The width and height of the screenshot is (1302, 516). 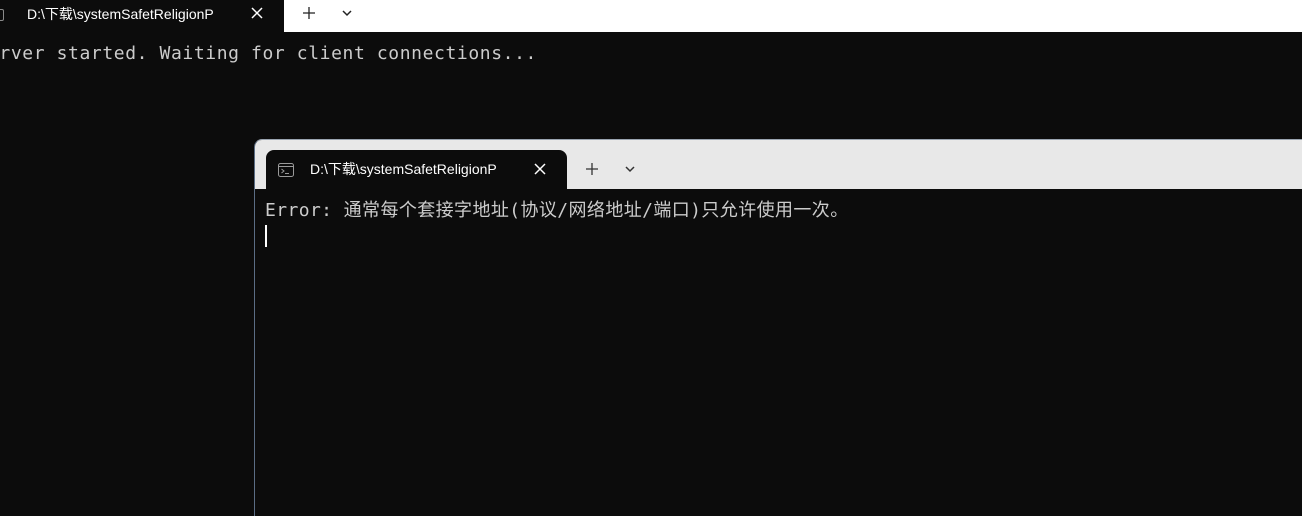 I want to click on front-title-bar: D:\下载\systemSafetReligionP, so click(x=778, y=164).